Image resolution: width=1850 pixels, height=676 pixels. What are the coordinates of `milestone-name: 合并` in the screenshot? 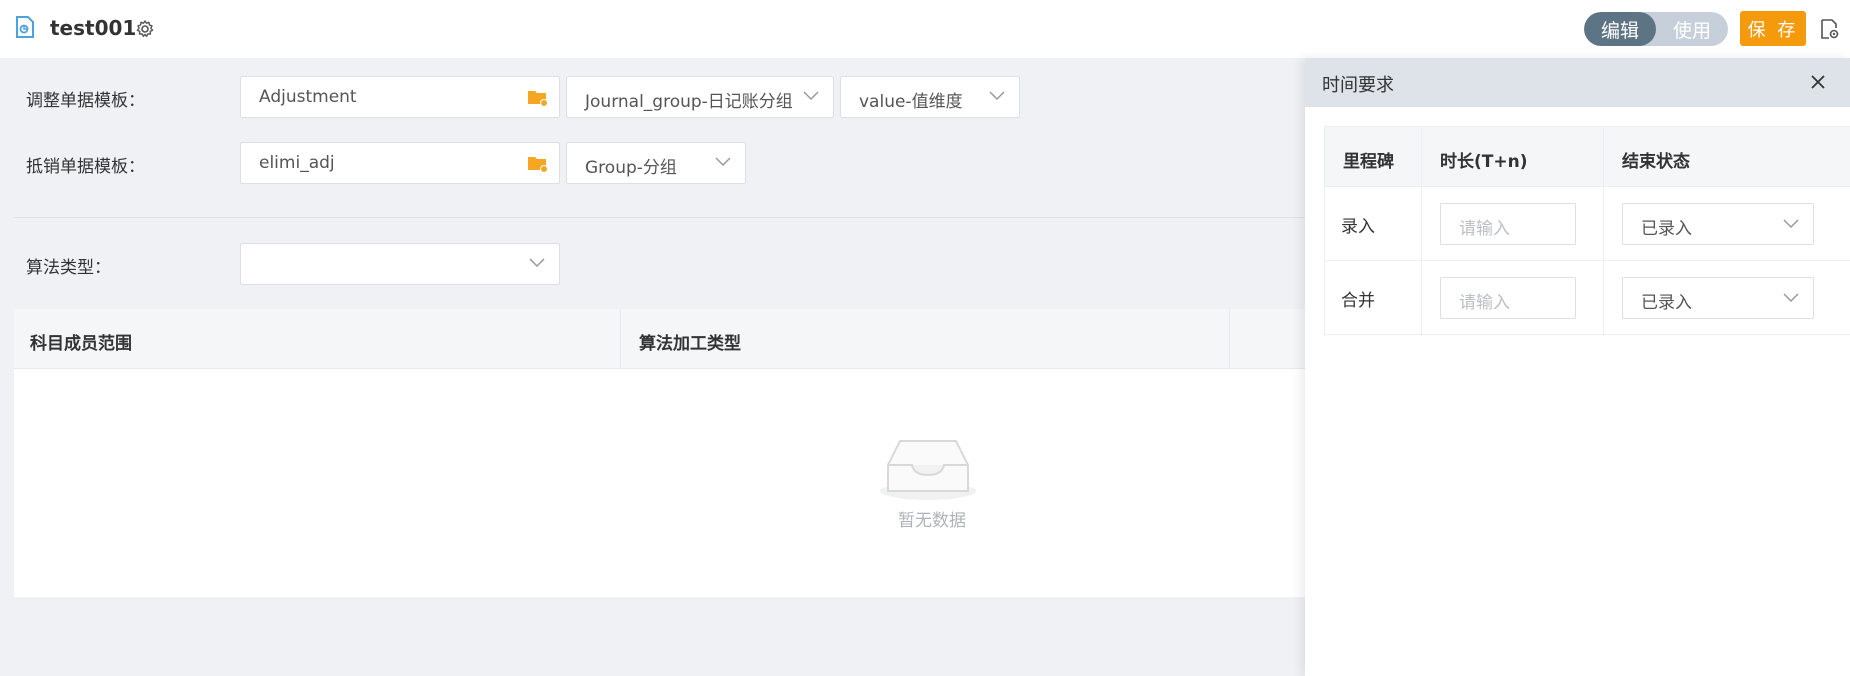 It's located at (1358, 301).